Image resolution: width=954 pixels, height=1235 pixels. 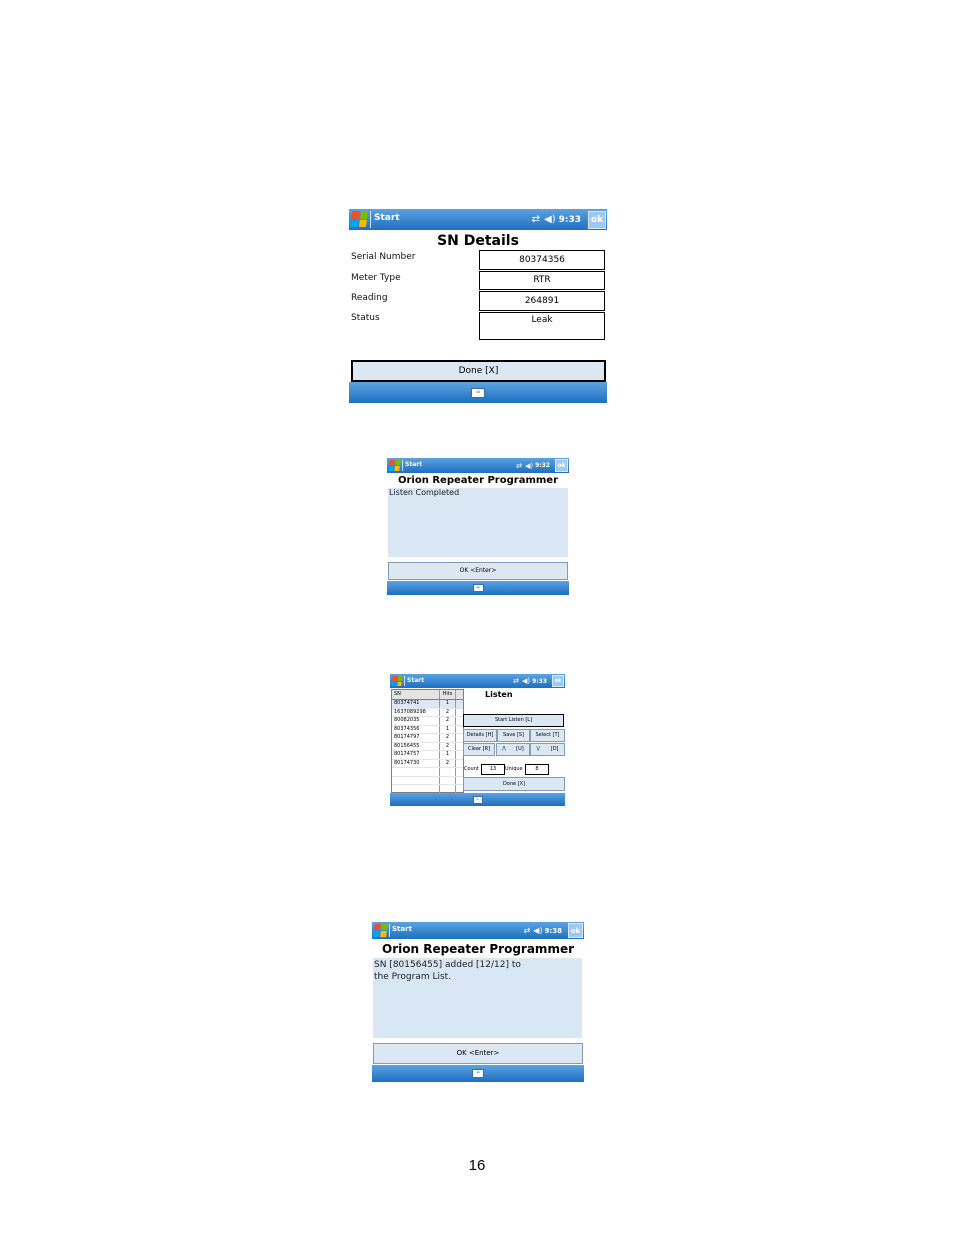 What do you see at coordinates (542, 326) in the screenshot?
I see `status-field: Leak` at bounding box center [542, 326].